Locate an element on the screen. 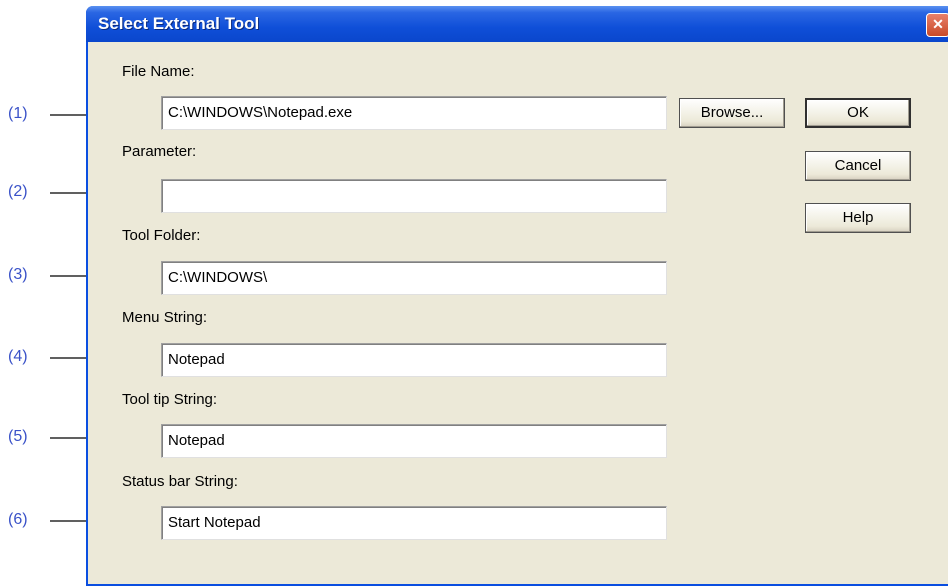  callout-label: (5) is located at coordinates (18, 436).